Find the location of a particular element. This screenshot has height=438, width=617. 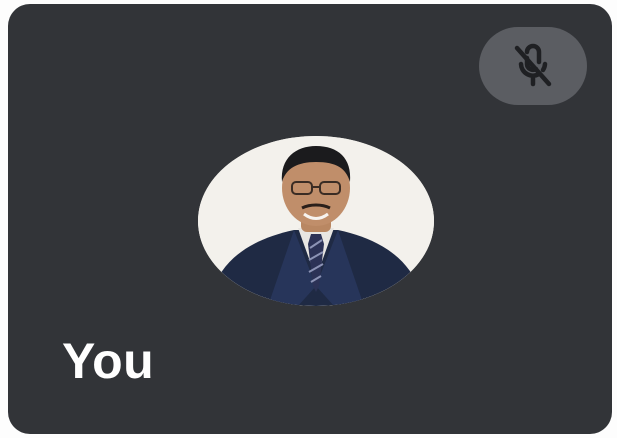

mic-off-icon is located at coordinates (533, 65).